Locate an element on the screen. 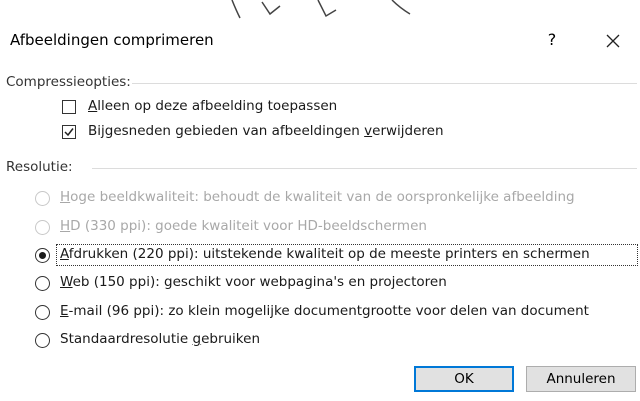 This screenshot has height=401, width=640. checkmark-icon is located at coordinates (69, 132).